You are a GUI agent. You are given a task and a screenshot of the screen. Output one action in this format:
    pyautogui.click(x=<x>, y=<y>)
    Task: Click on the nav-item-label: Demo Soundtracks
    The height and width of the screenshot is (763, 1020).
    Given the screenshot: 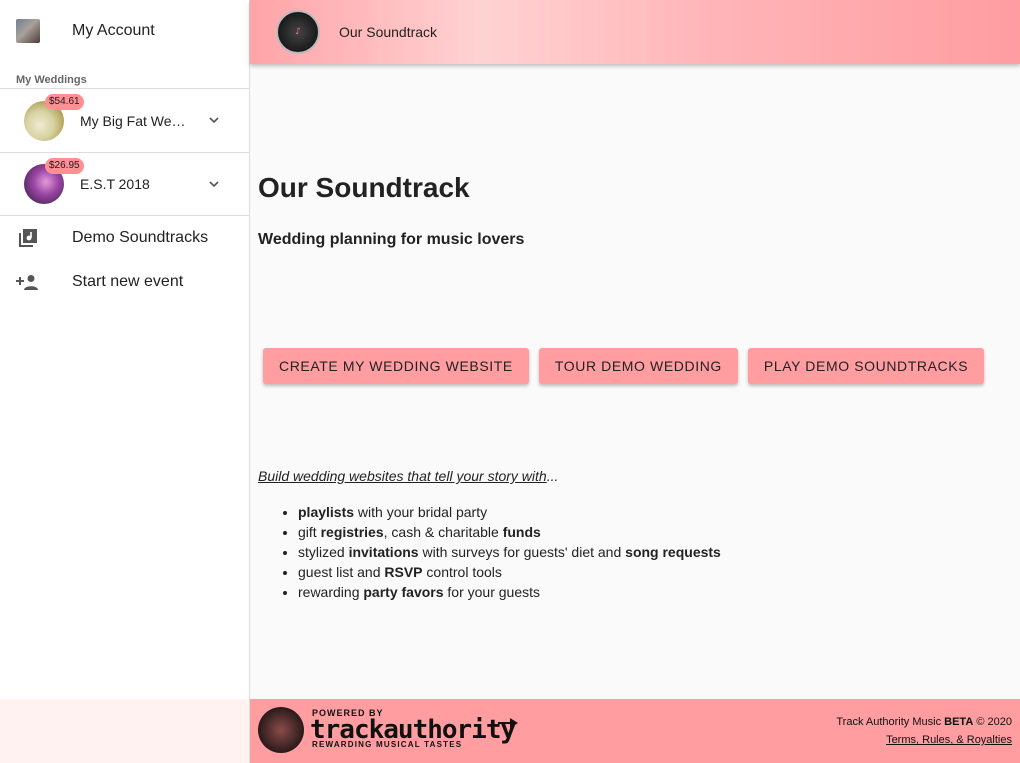 What is the action you would take?
    pyautogui.click(x=140, y=237)
    